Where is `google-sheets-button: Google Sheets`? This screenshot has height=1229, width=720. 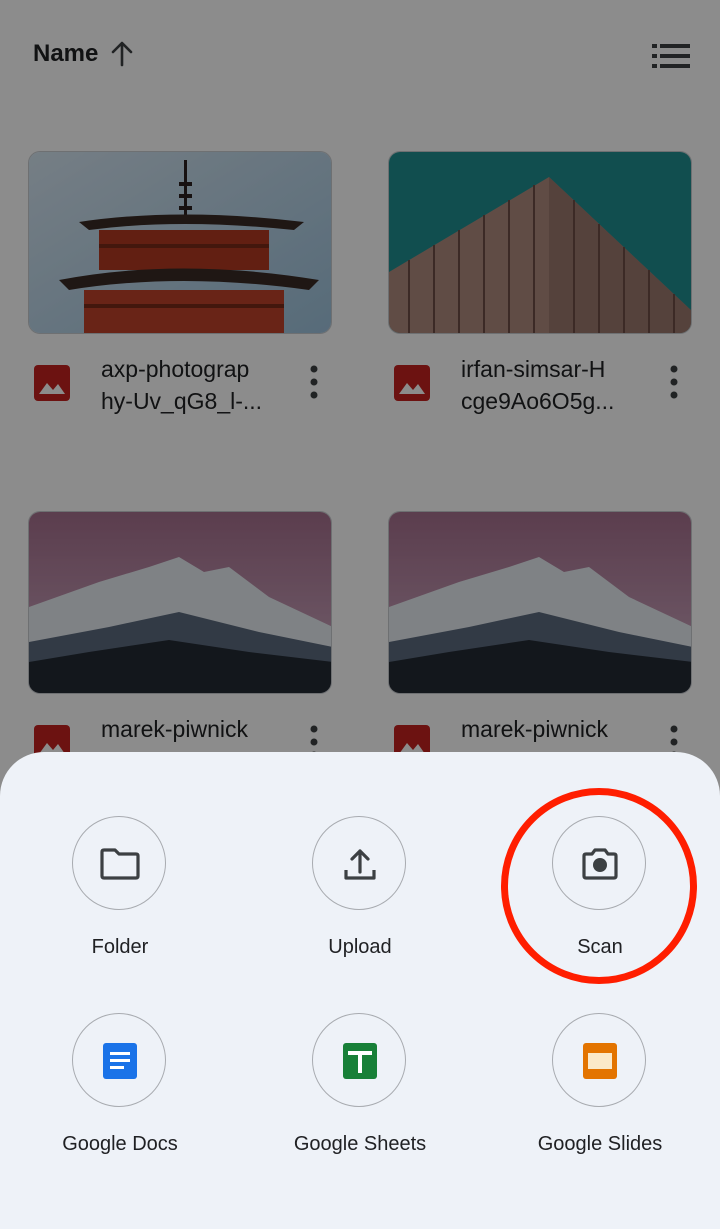 google-sheets-button: Google Sheets is located at coordinates (360, 1103).